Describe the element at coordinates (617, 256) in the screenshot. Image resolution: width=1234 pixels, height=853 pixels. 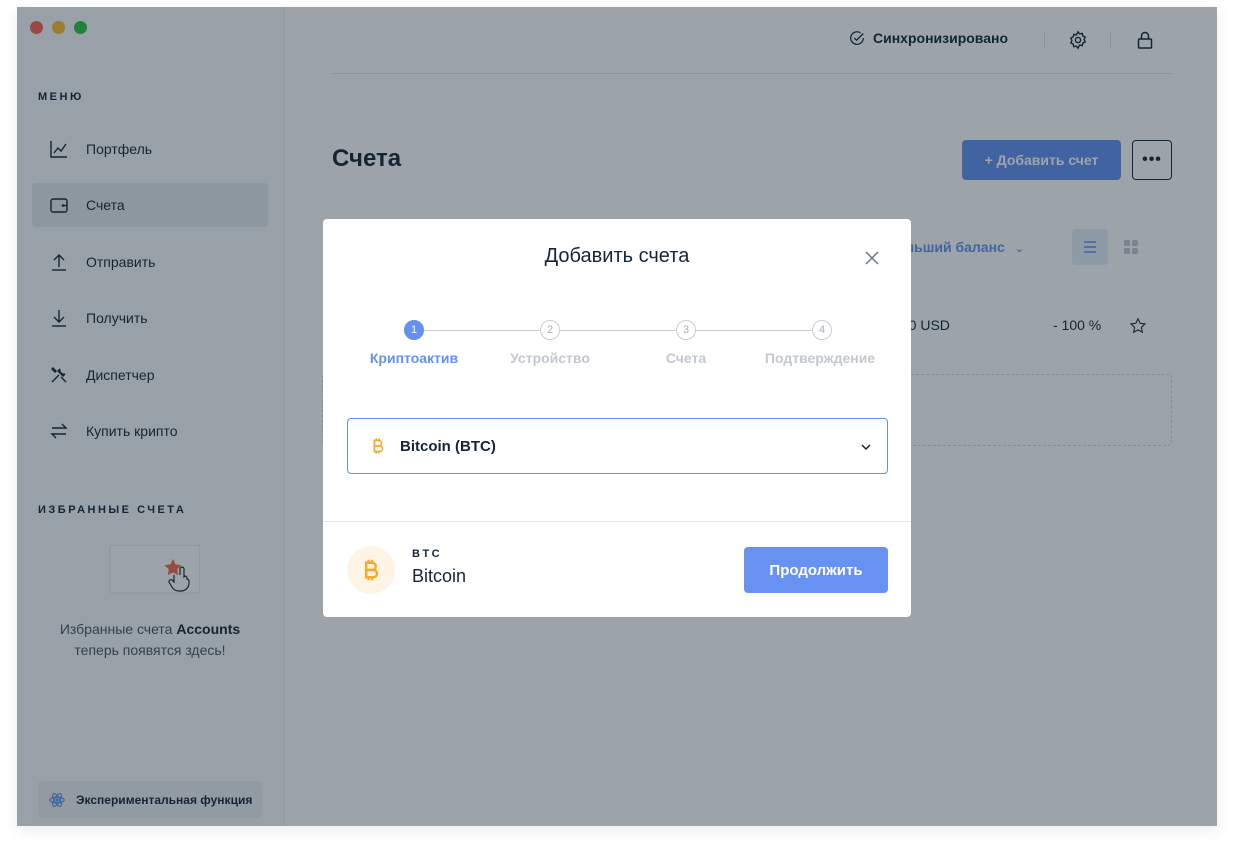
I see `modal-title: Добавить счета` at that location.